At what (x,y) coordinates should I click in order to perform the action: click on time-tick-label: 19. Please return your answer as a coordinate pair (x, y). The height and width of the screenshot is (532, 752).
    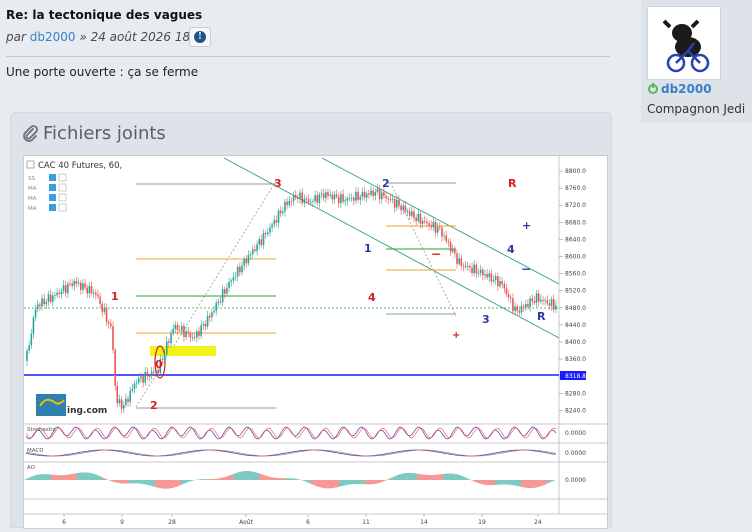
    Looking at the image, I should click on (482, 522).